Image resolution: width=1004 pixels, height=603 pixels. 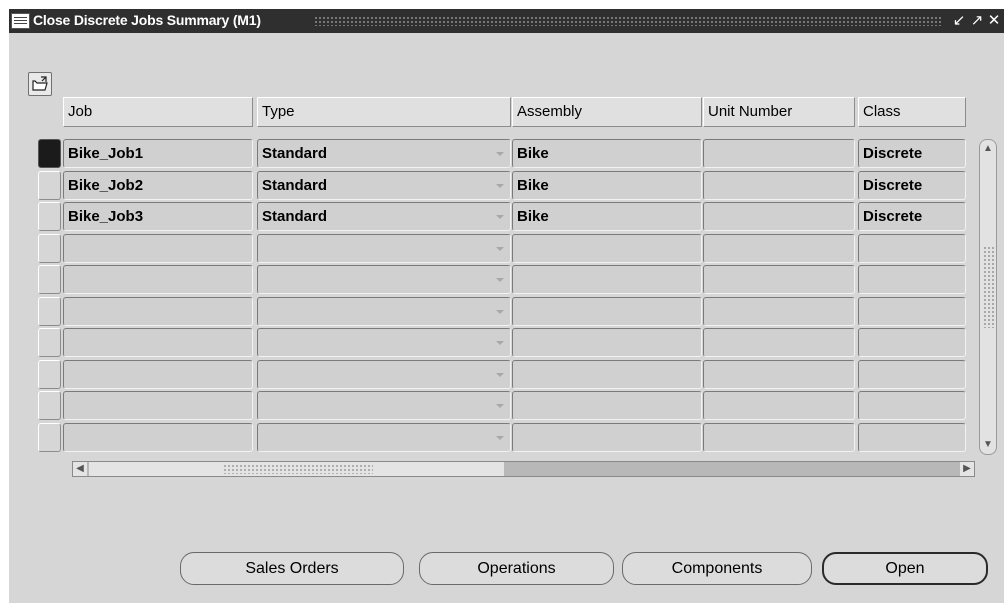 I want to click on horizontal-scroll-grip, so click(x=298, y=469).